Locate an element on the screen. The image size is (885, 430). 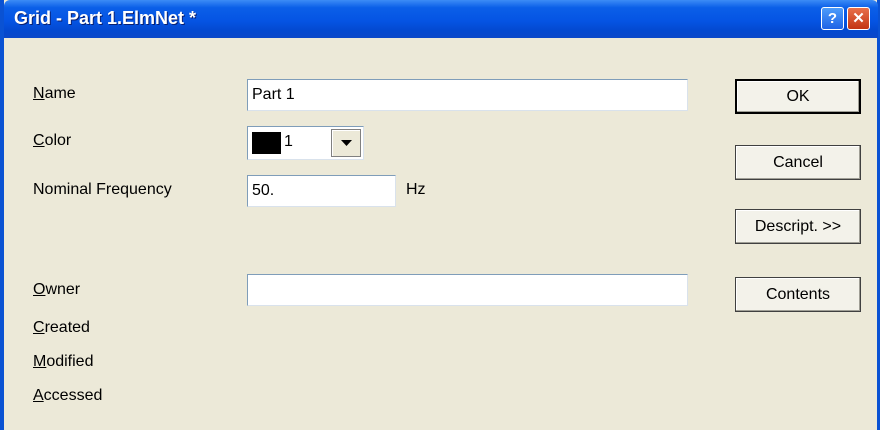
contents-button: Contents is located at coordinates (798, 294).